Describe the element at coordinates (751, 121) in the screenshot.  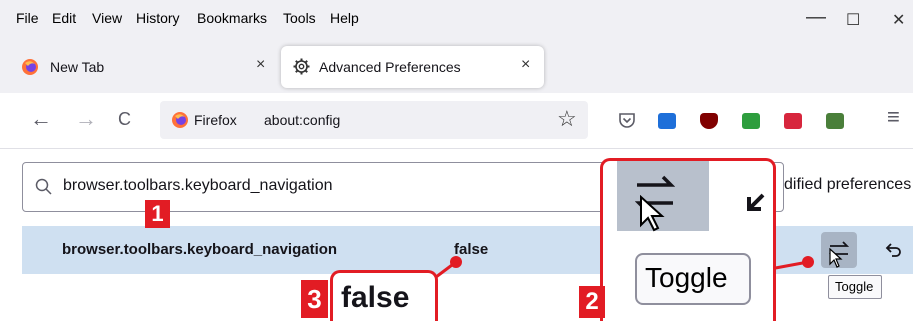
I see `extension-green-icon` at that location.